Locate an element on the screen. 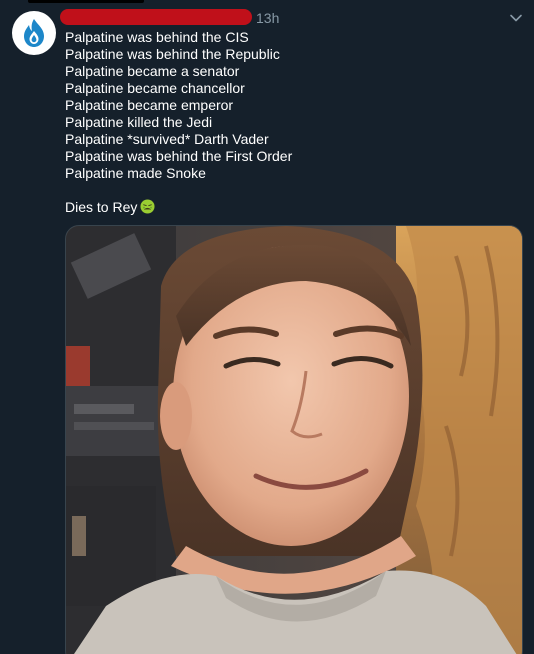 The width and height of the screenshot is (534, 654). tweet-menu-button is located at coordinates (516, 18).